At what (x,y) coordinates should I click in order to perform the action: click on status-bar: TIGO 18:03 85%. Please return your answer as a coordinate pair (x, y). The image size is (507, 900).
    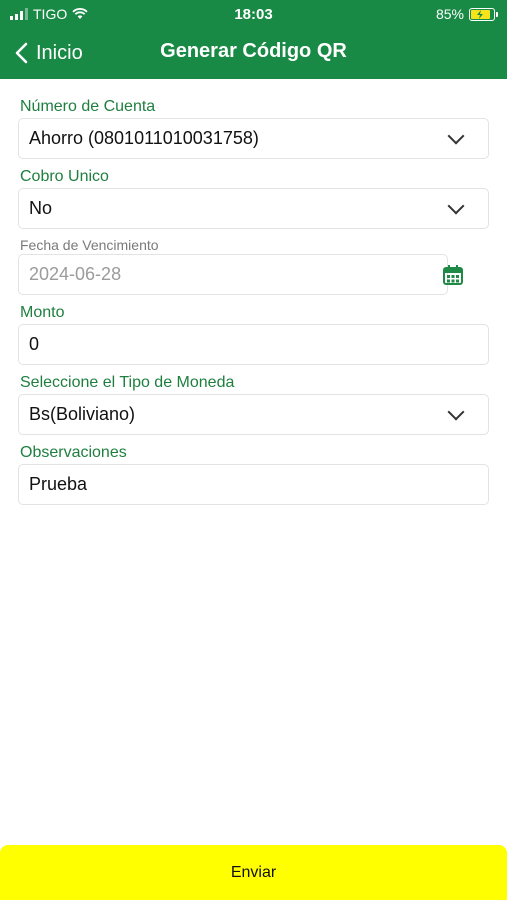
    Looking at the image, I should click on (253, 14).